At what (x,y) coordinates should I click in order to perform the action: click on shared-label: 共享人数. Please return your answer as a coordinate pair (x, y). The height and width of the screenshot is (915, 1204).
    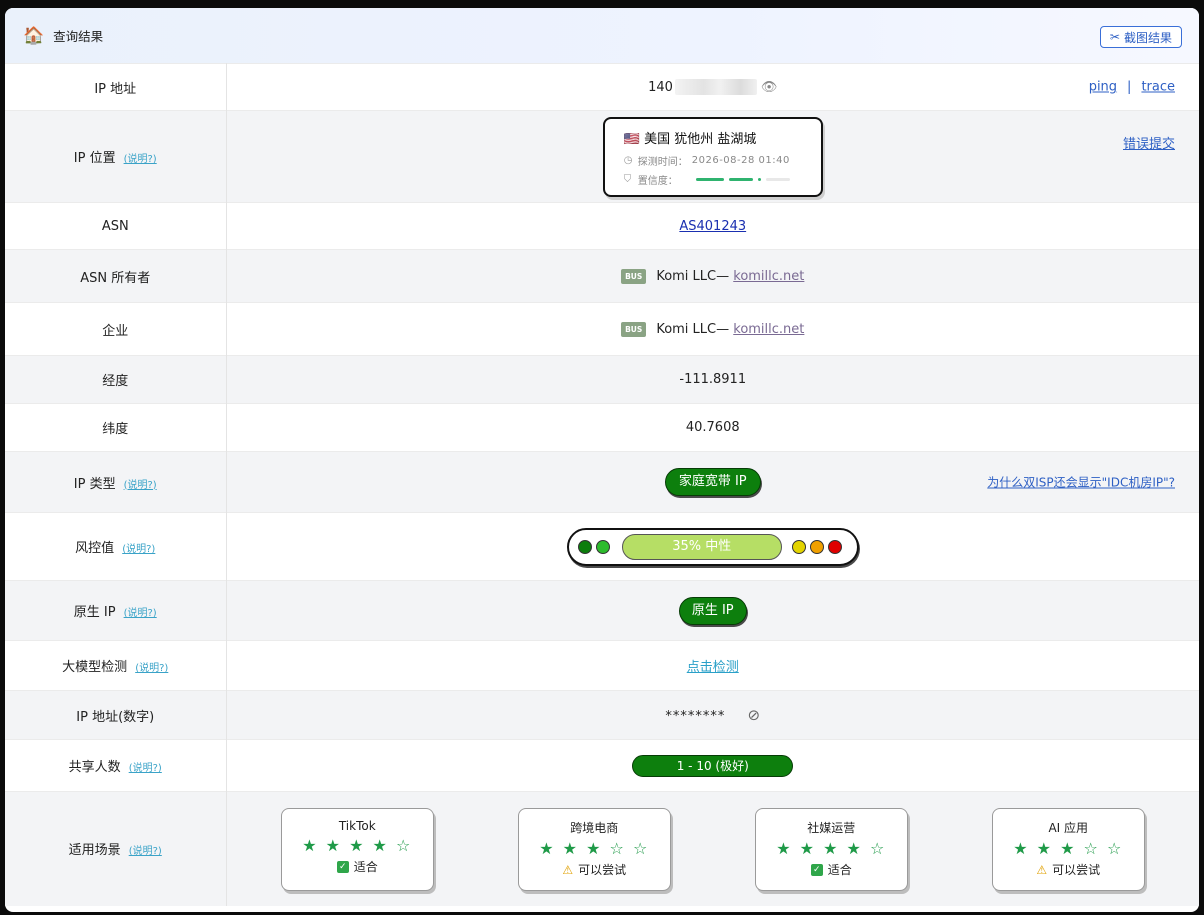
    Looking at the image, I should click on (94, 767).